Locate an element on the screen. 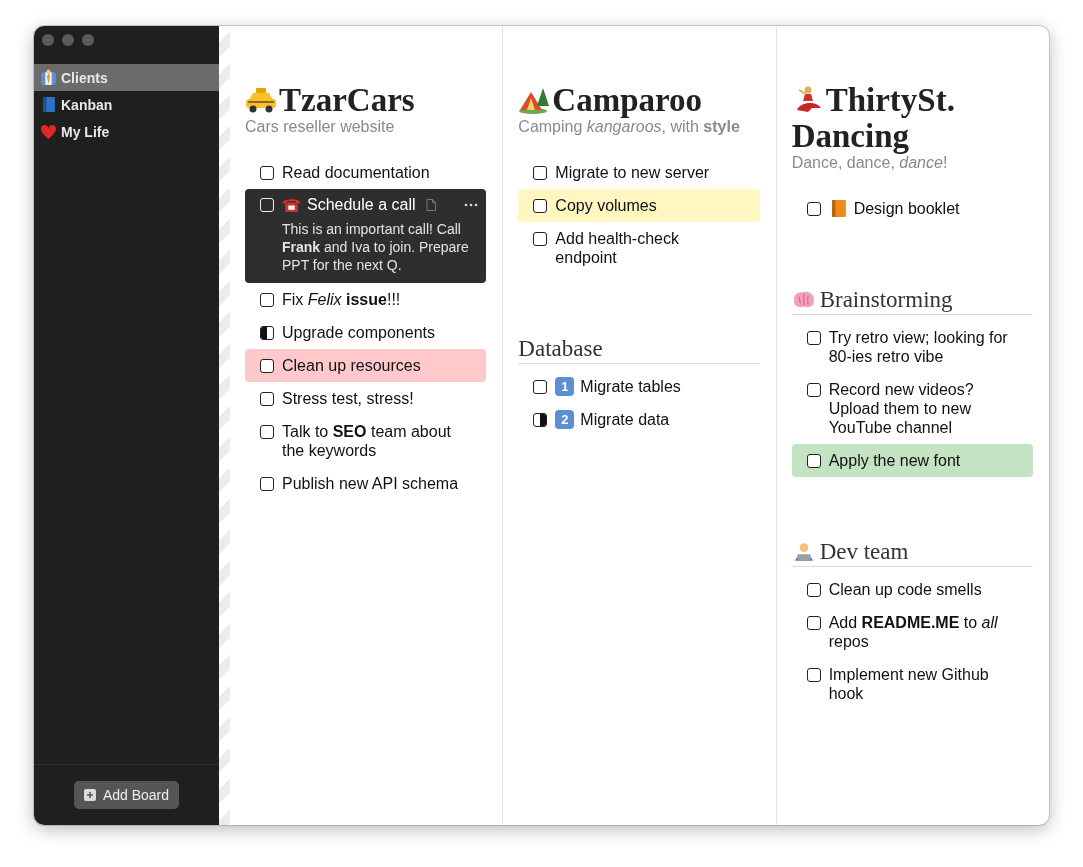 The height and width of the screenshot is (867, 1083). task-text: Add README.ME to all repos is located at coordinates (913, 632).